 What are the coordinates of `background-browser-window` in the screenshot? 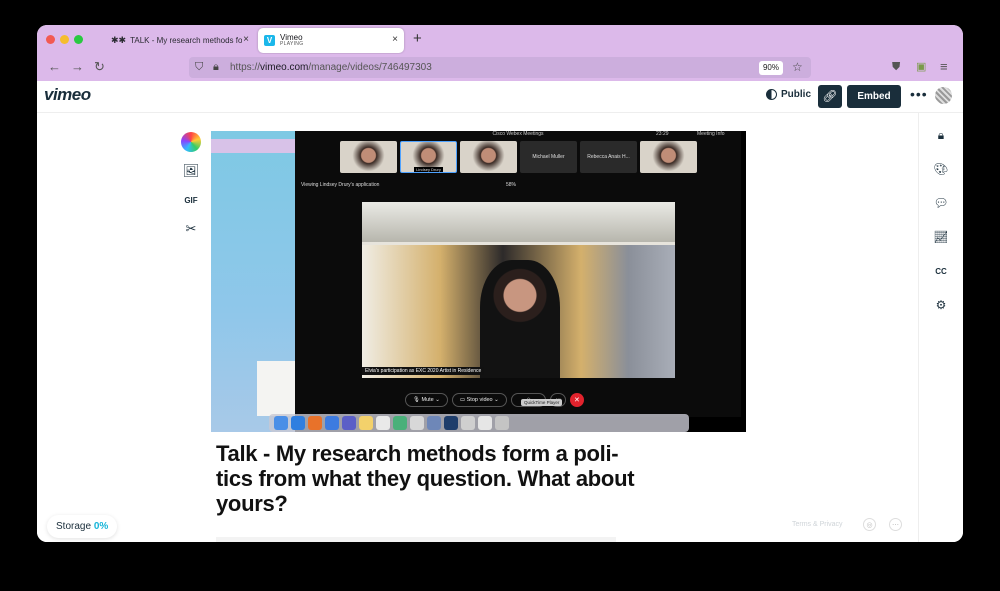 It's located at (253, 146).